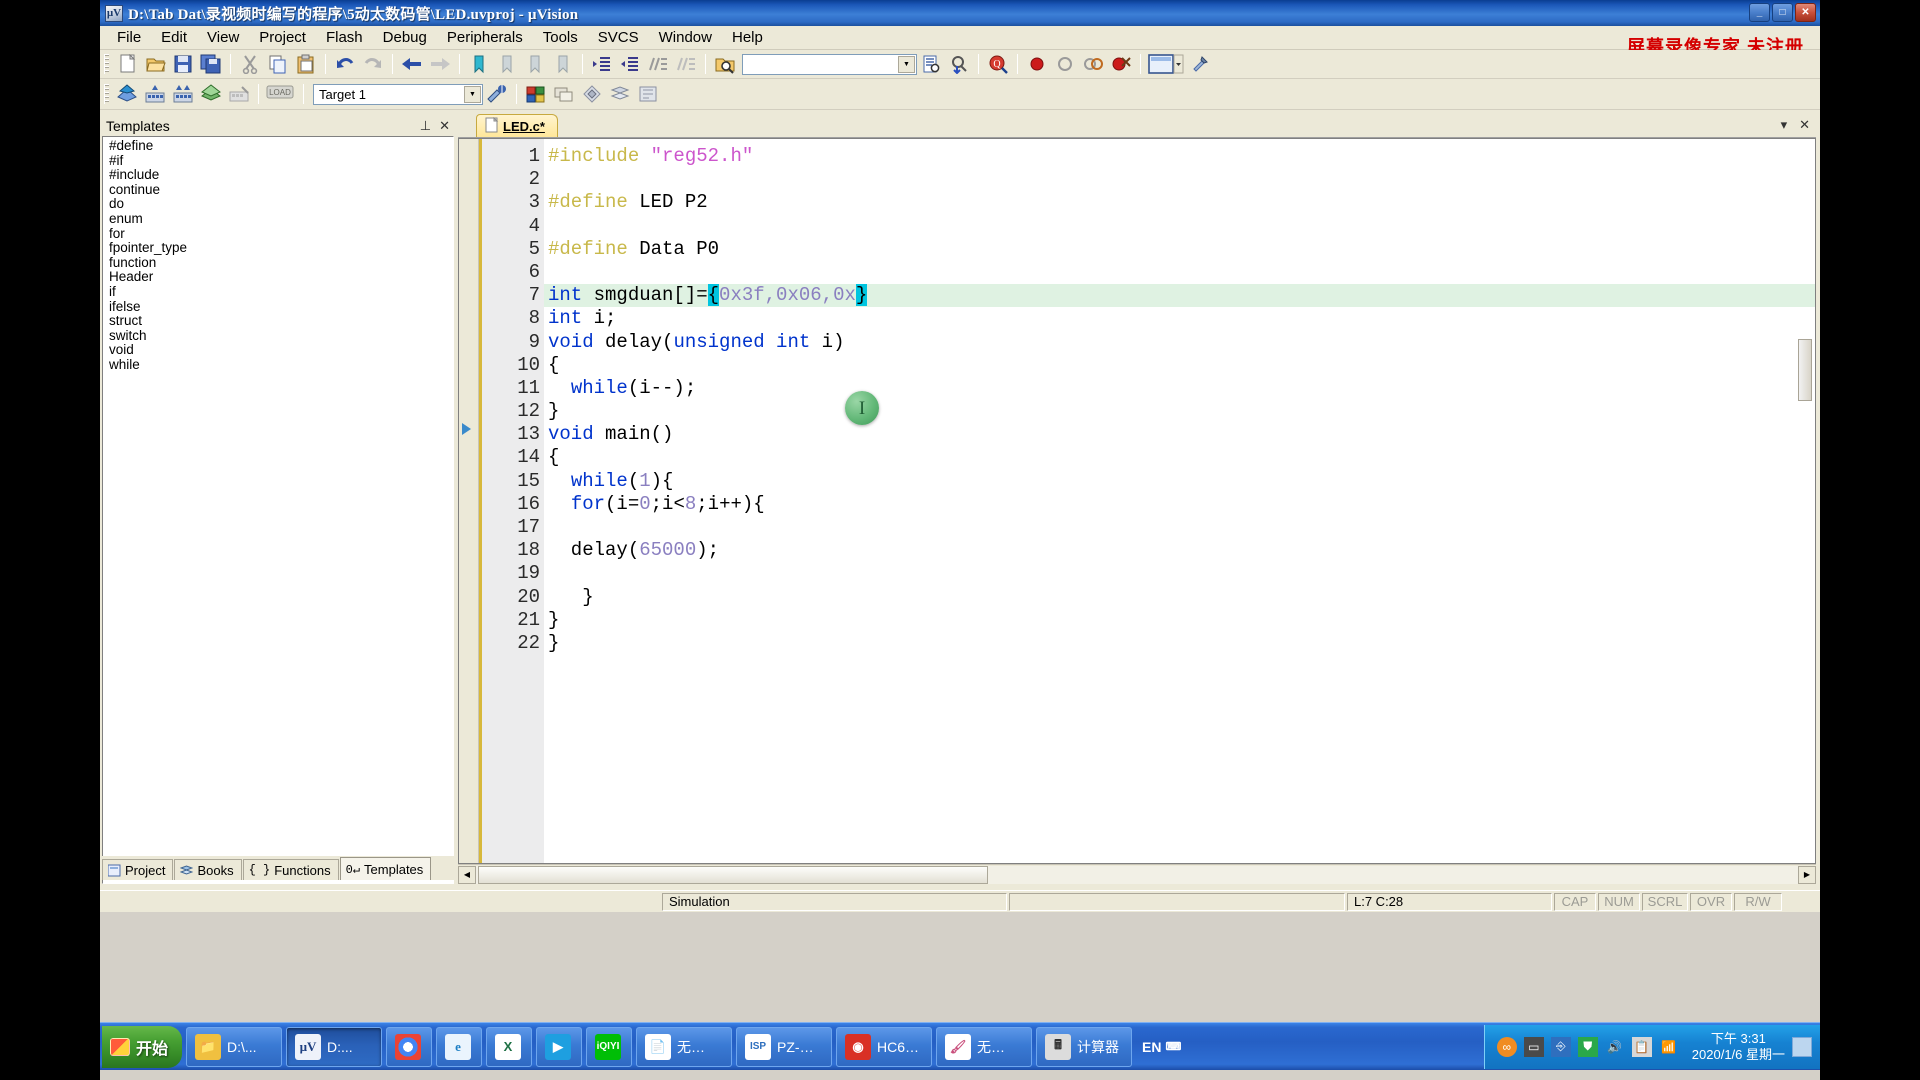 This screenshot has height=1080, width=1920. What do you see at coordinates (1121, 64) in the screenshot?
I see `breakpoint-kill-all-icon` at bounding box center [1121, 64].